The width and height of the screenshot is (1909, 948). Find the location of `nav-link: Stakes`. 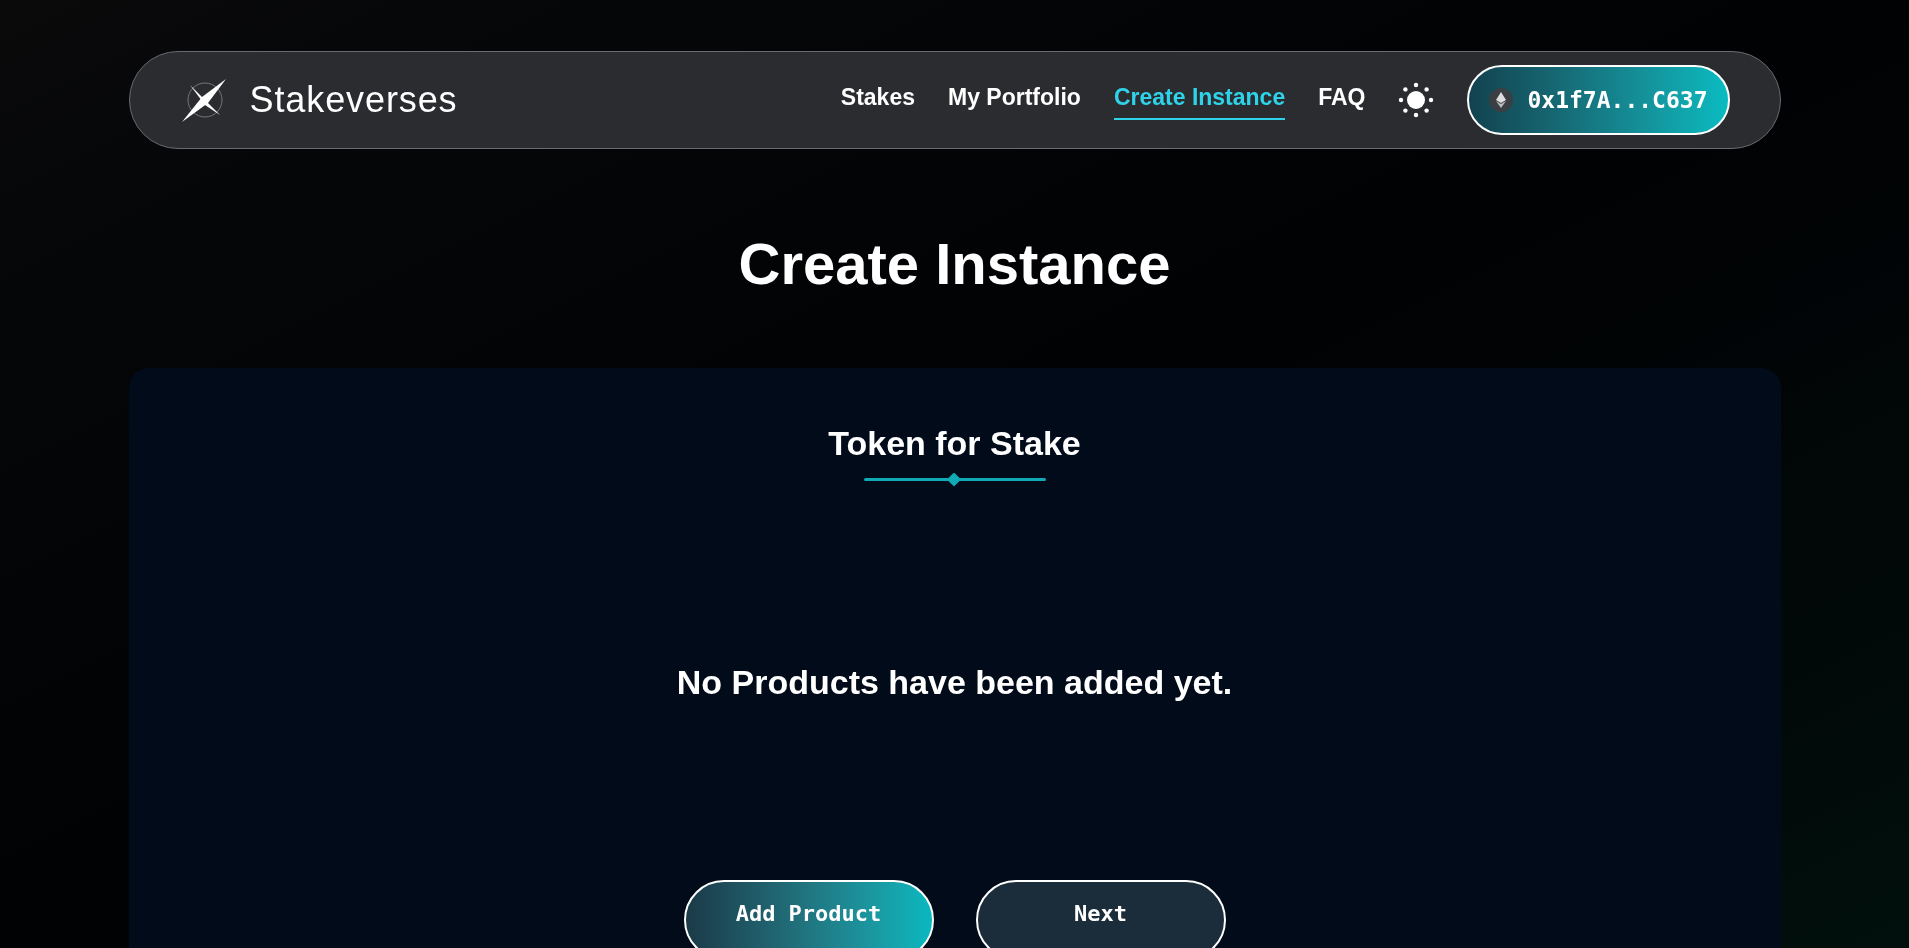

nav-link: Stakes is located at coordinates (877, 100).